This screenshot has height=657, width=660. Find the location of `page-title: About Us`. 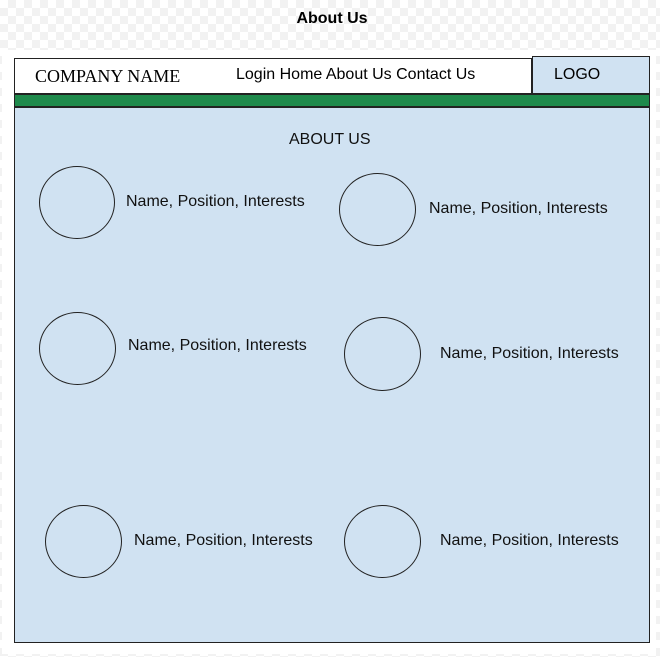

page-title: About Us is located at coordinates (332, 18).